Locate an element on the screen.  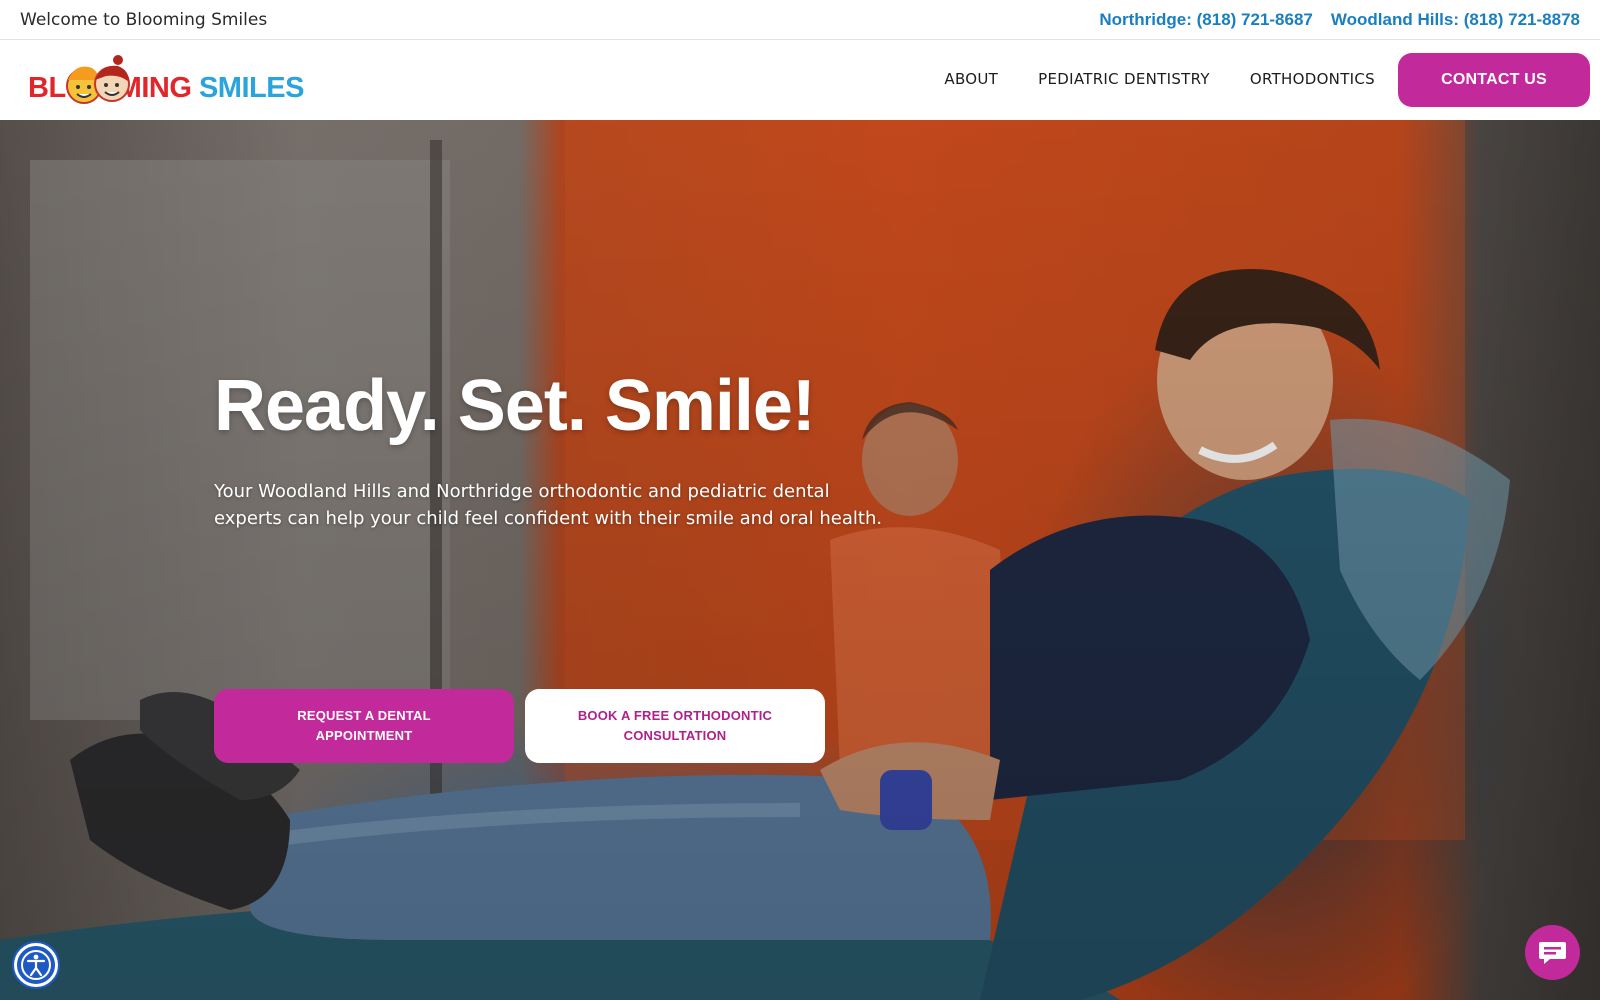
phone-northridge-link: Northridge: (818) 721-8687 is located at coordinates (1206, 20).